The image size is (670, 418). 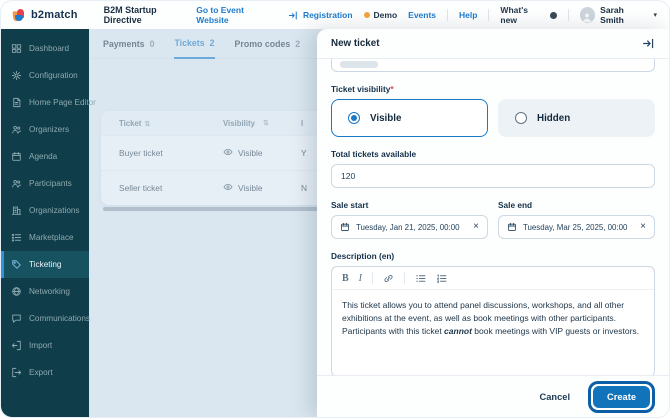 I want to click on sale-end-field: Tuesday, Mar 25, 2025, 00:00 ×, so click(x=576, y=227).